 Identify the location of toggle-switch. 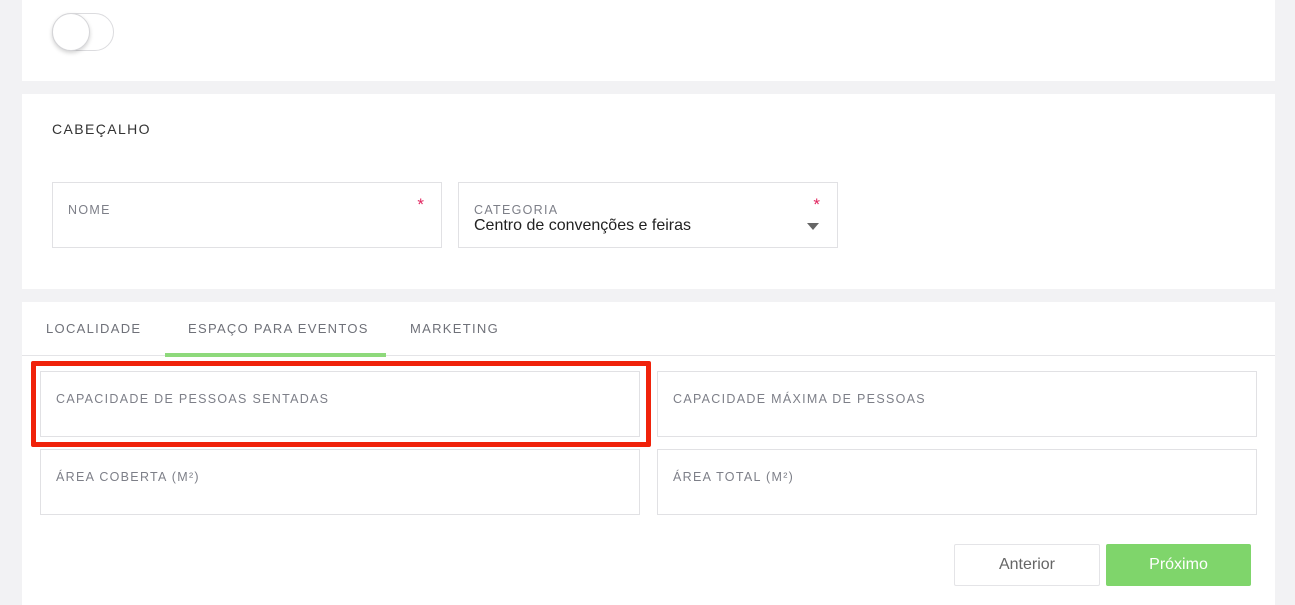
(83, 32).